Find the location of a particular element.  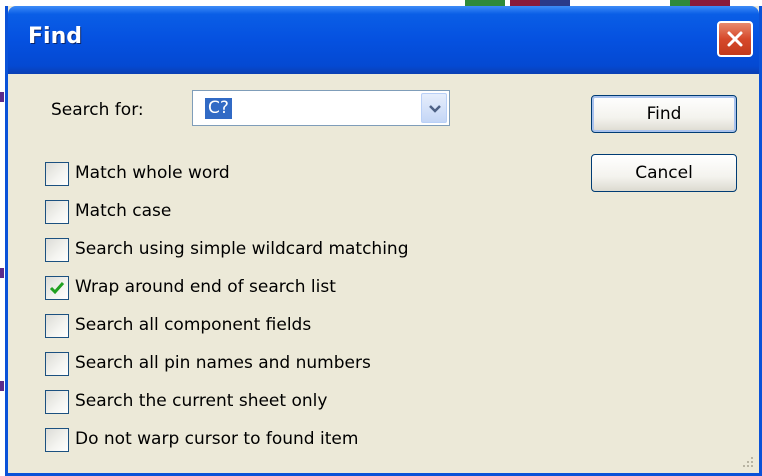

option-label: Wrap around end of search list is located at coordinates (205, 287).